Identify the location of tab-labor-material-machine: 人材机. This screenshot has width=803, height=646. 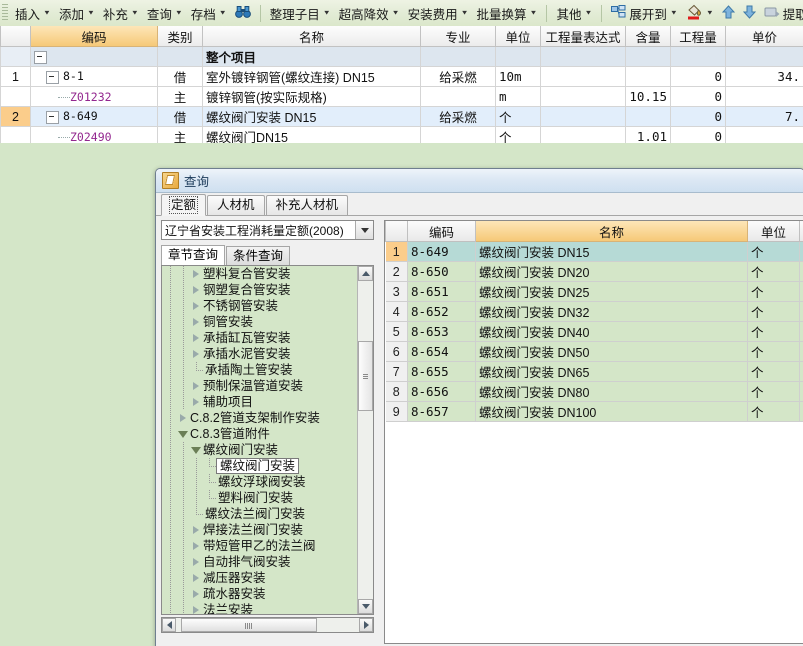
(236, 205).